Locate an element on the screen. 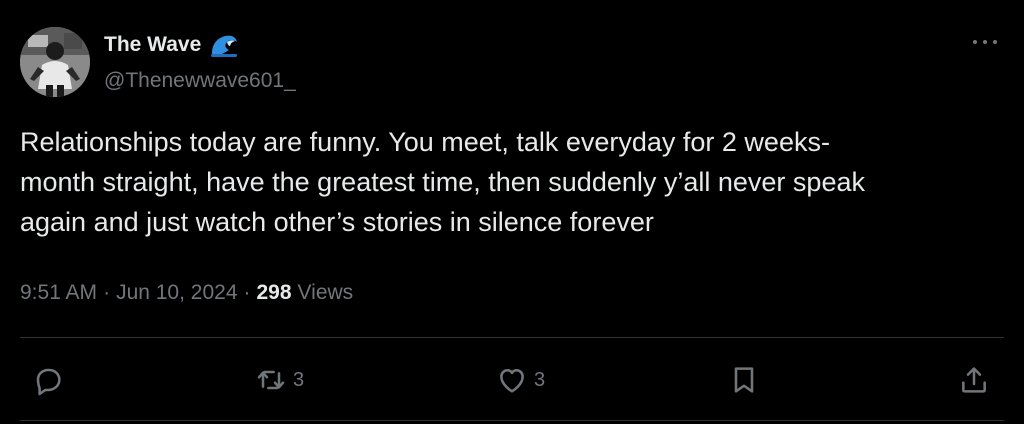  action-bar: 3 3 is located at coordinates (512, 380).